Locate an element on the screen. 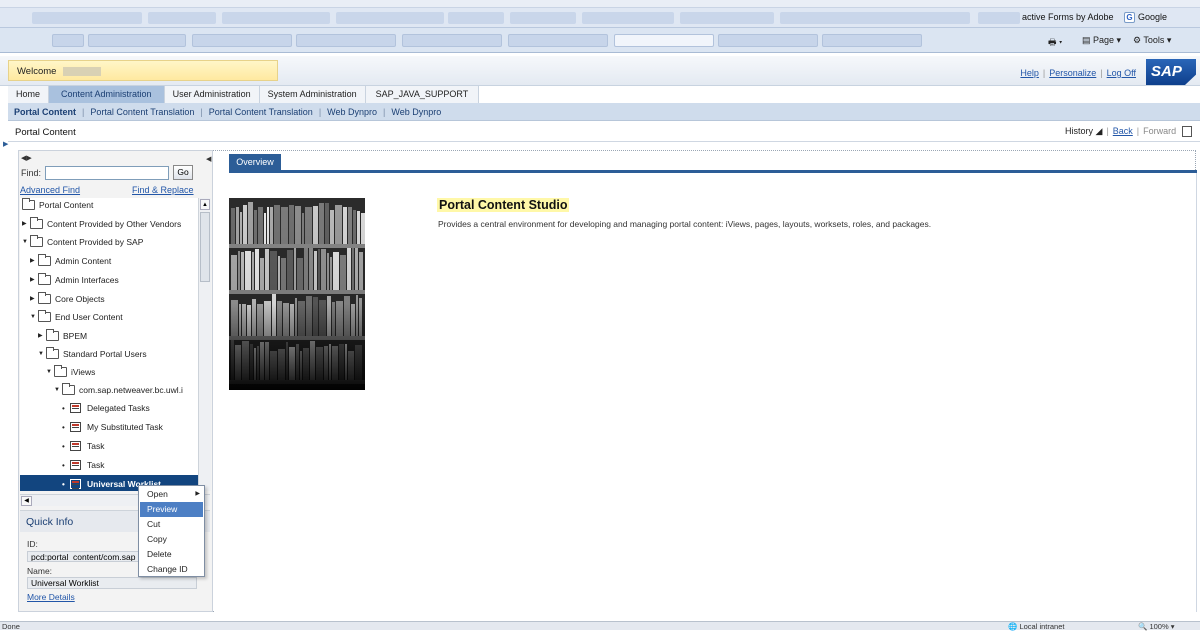 This screenshot has height=631, width=1200. context-menu-change-id: Change ID is located at coordinates (171, 569).